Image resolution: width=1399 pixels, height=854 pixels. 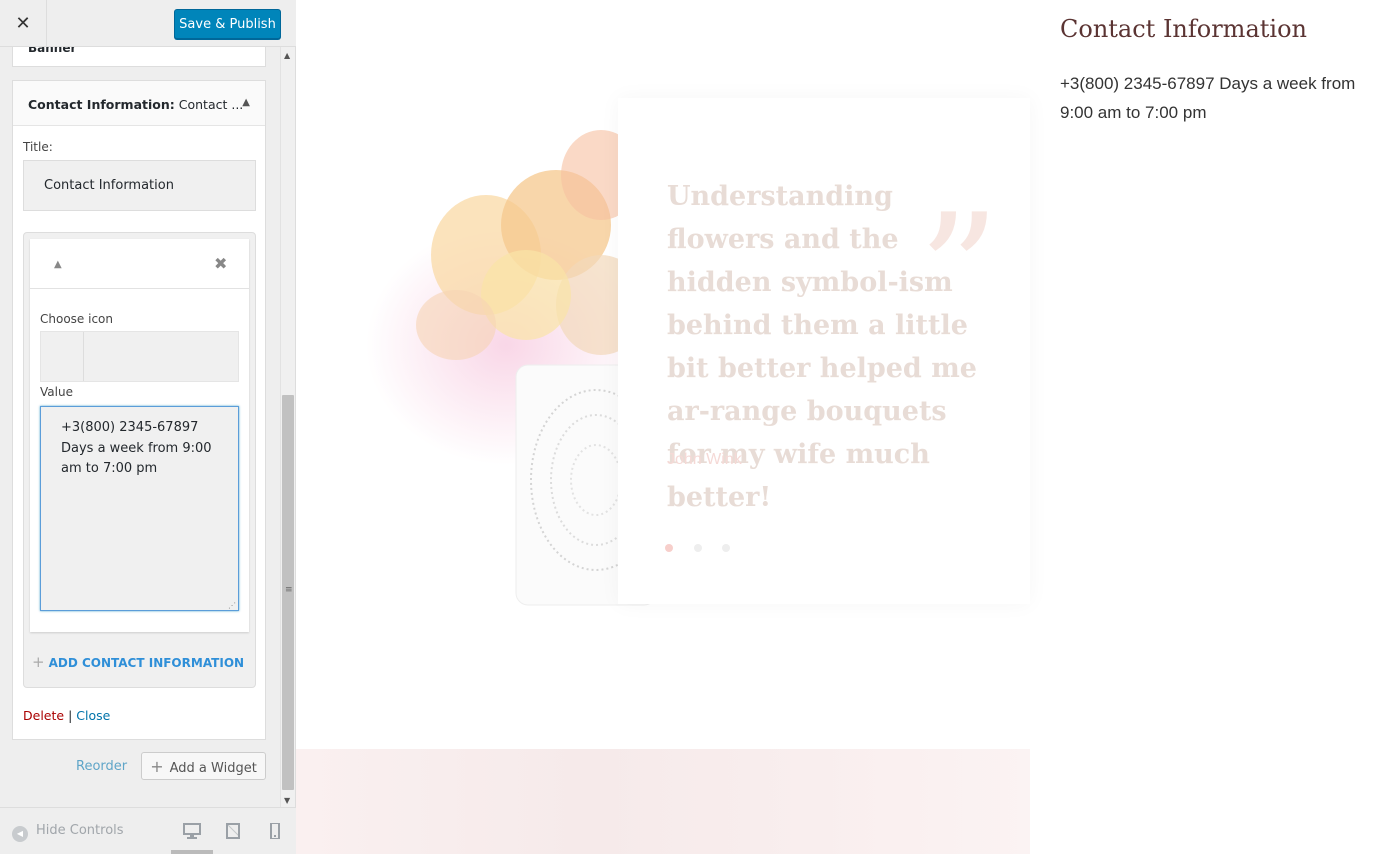 I want to click on remove-item-icon: ✖, so click(x=220, y=263).